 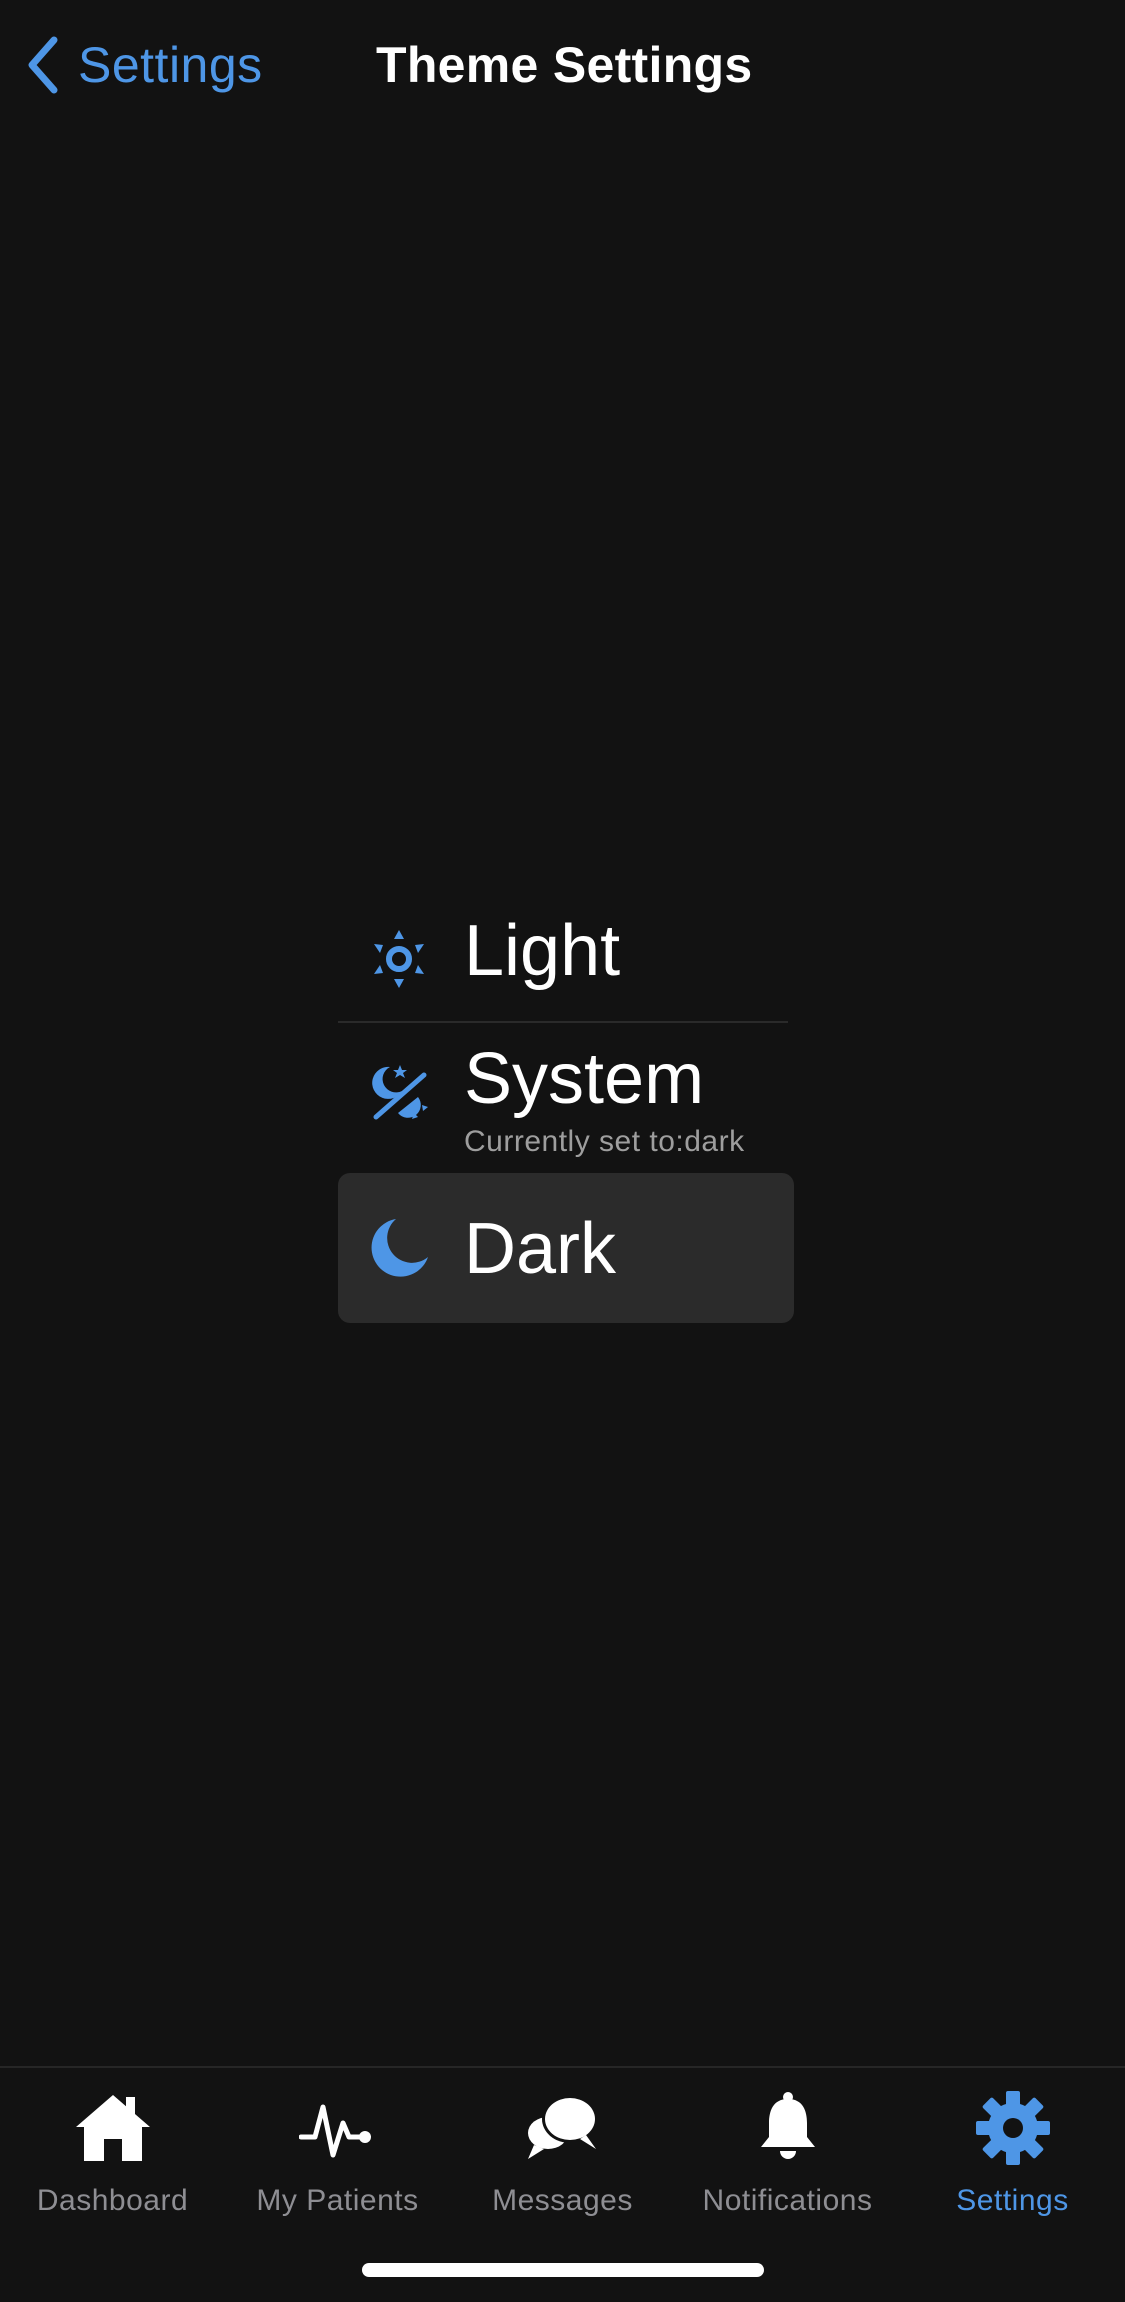 I want to click on back-button: Settings, so click(x=142, y=65).